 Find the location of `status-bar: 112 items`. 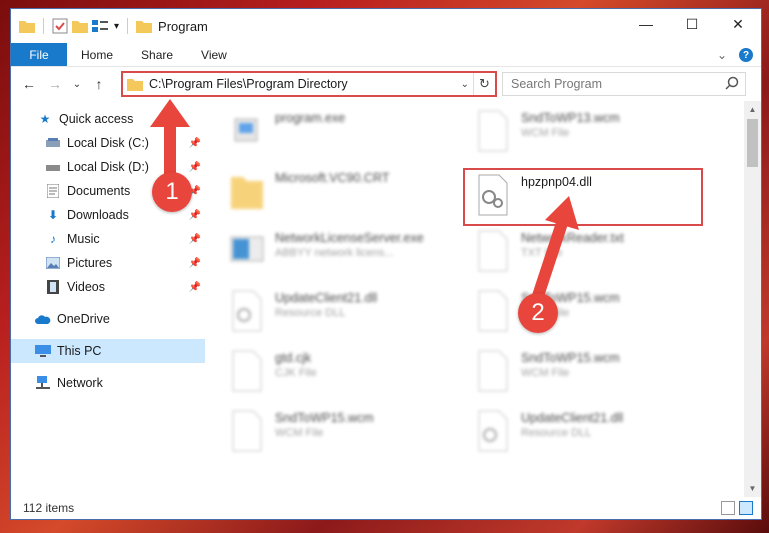

status-bar: 112 items is located at coordinates (386, 508).